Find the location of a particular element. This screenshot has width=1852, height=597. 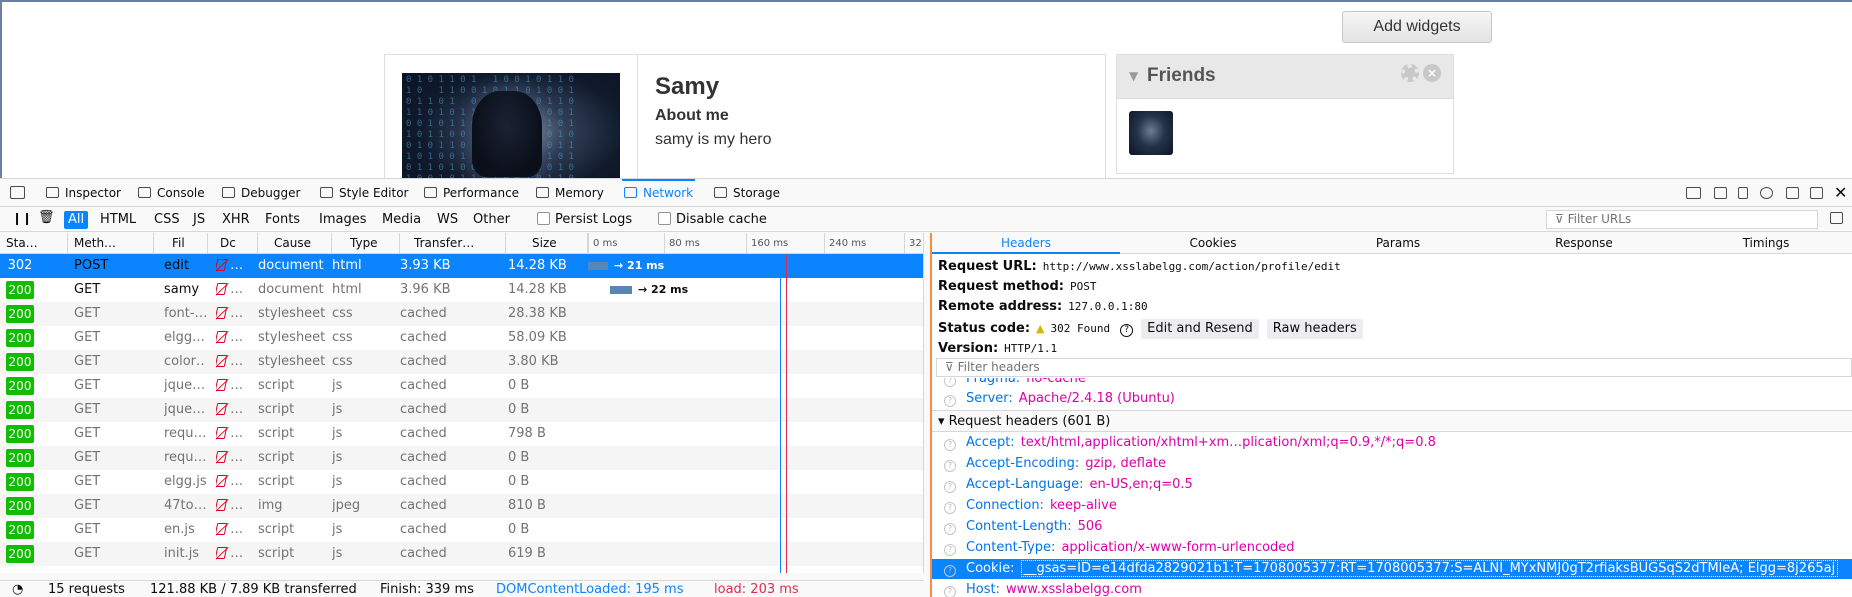

filter-fonts: Fonts is located at coordinates (282, 220).